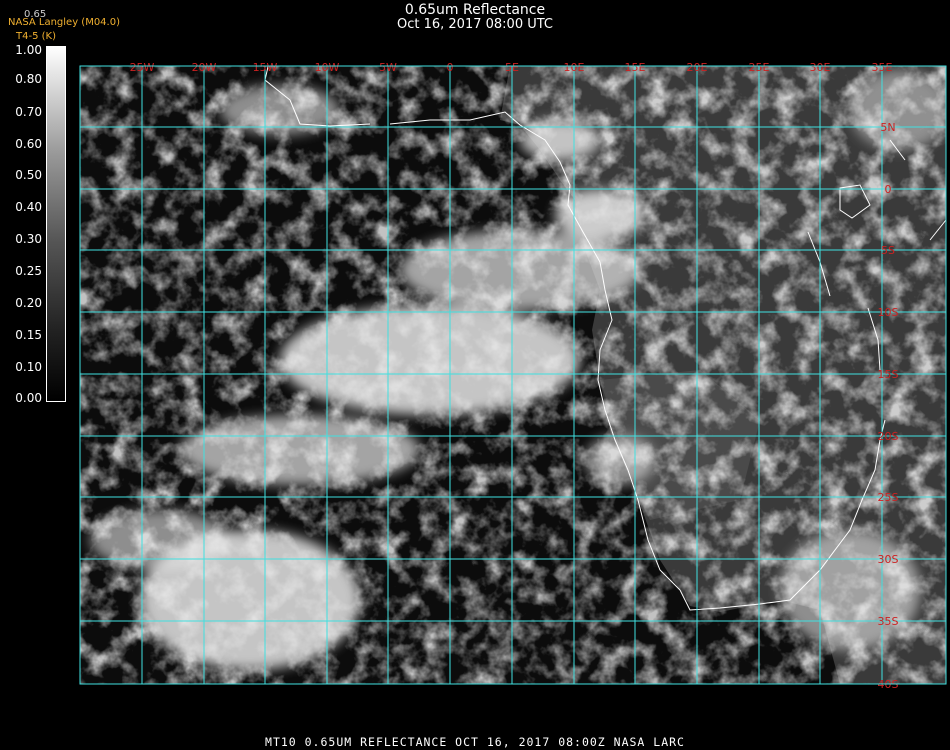  I want to click on colorbar-tick-label: 0.30, so click(28, 239).